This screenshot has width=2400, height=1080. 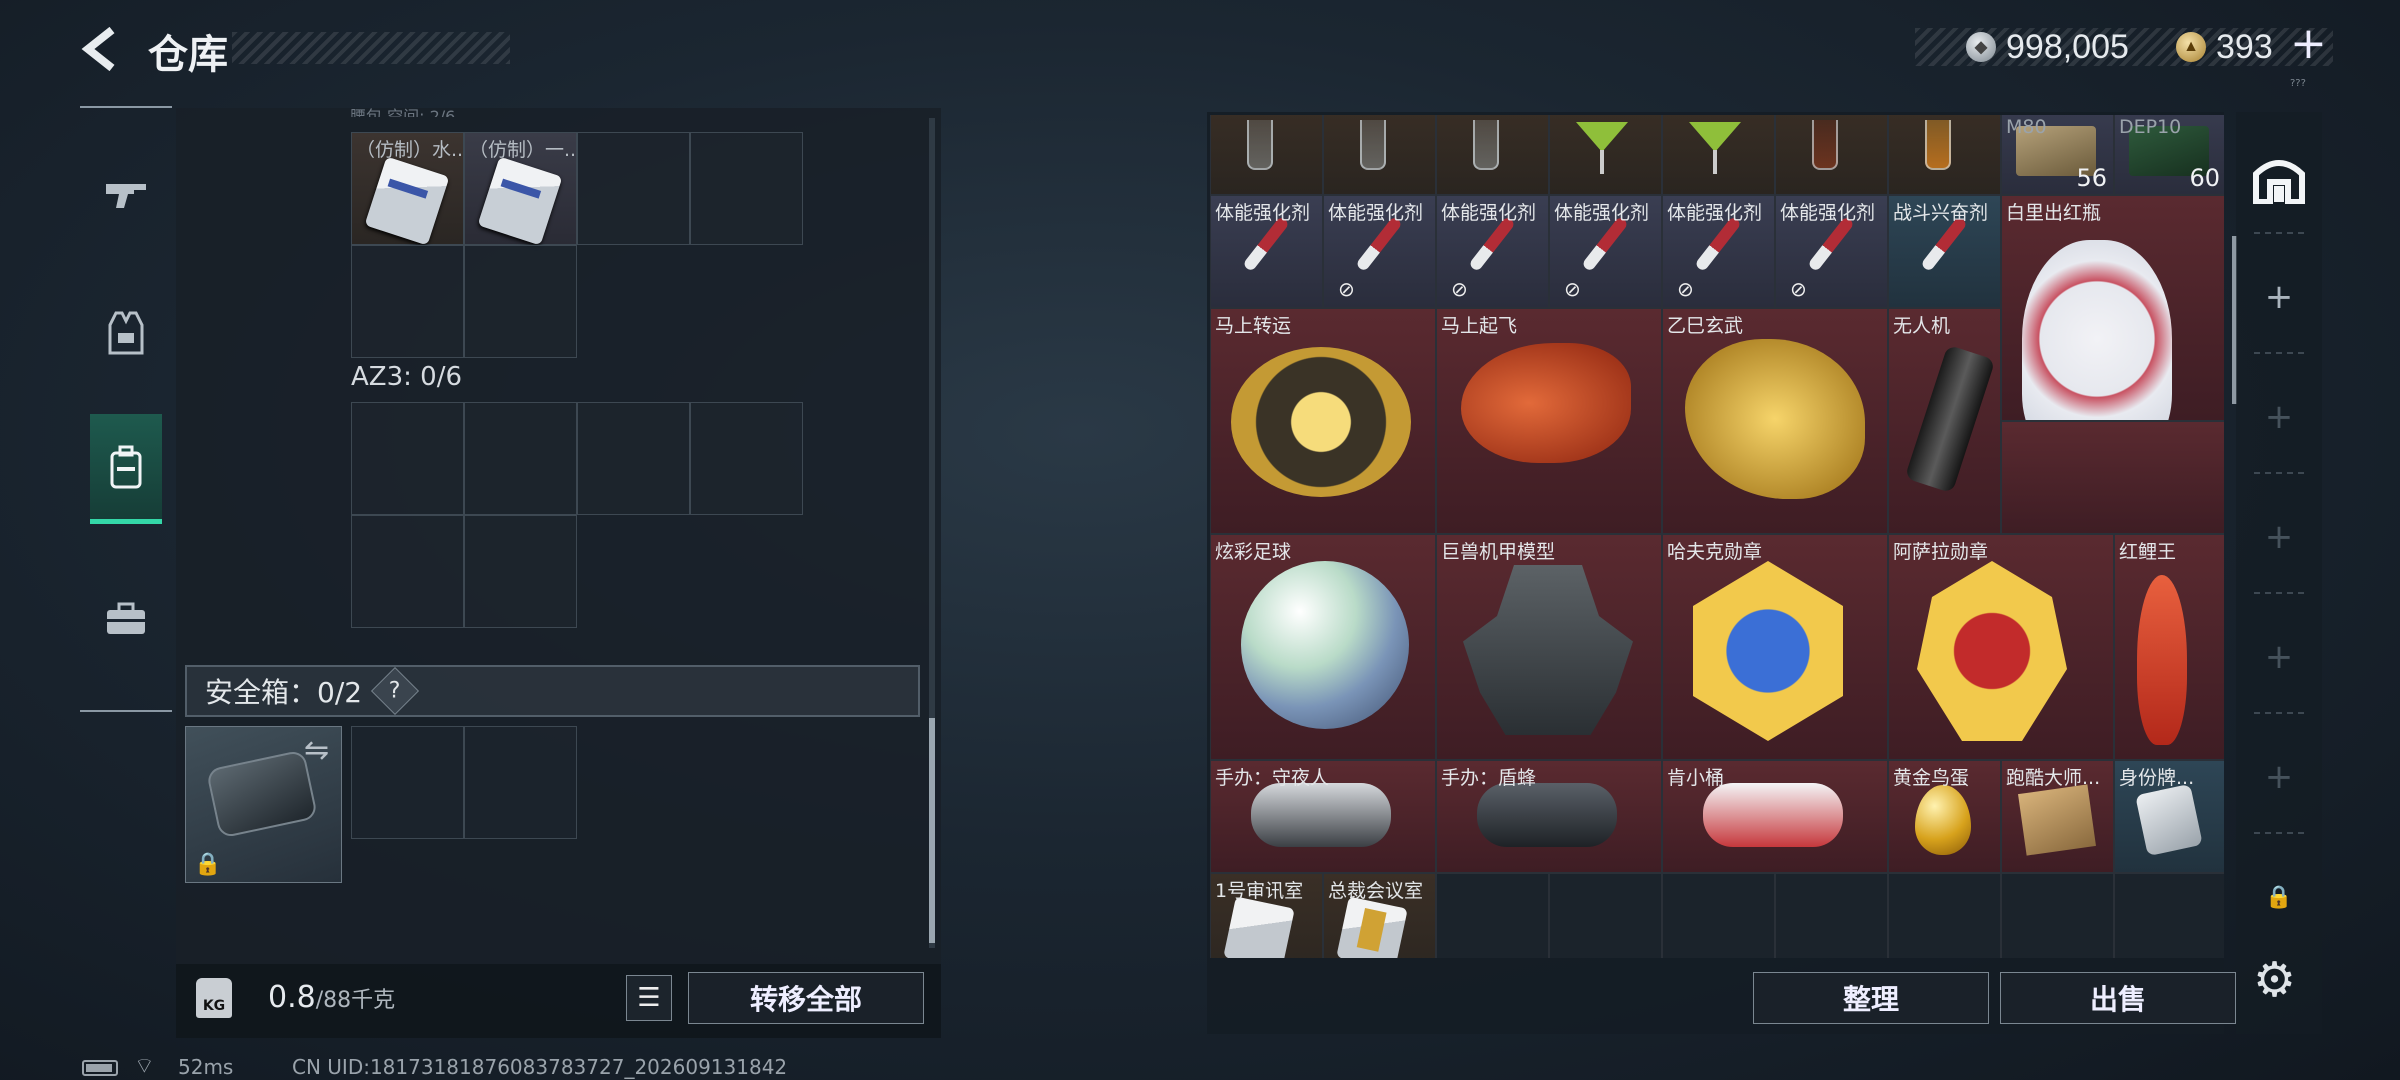 I want to click on stash-item: 手办：守夜人, so click(x=1323, y=816).